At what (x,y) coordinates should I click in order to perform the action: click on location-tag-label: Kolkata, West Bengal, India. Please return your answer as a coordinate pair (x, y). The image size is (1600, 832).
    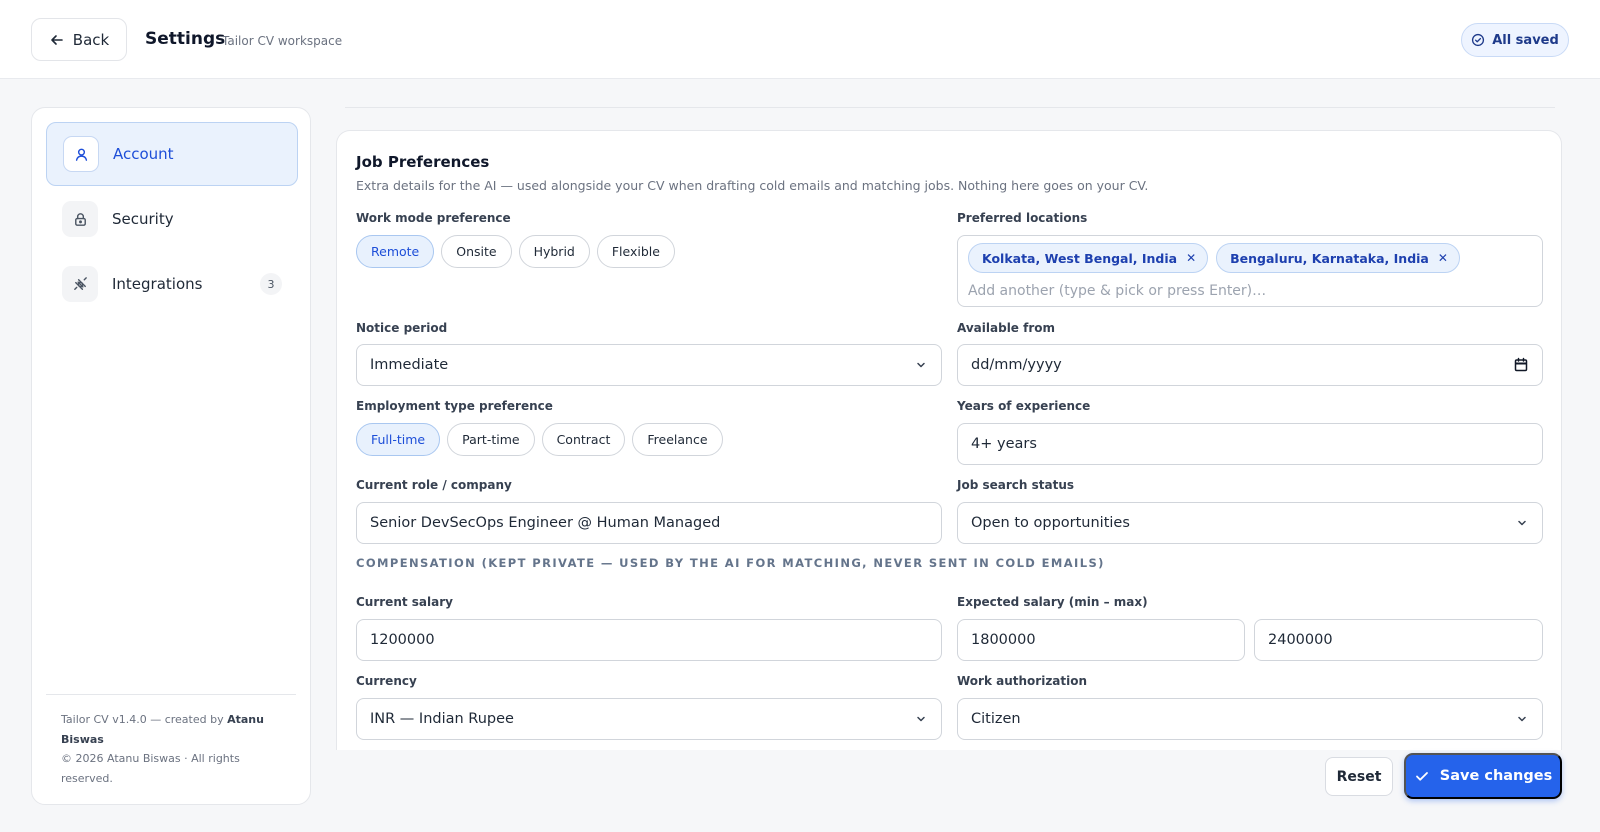
    Looking at the image, I should click on (1080, 258).